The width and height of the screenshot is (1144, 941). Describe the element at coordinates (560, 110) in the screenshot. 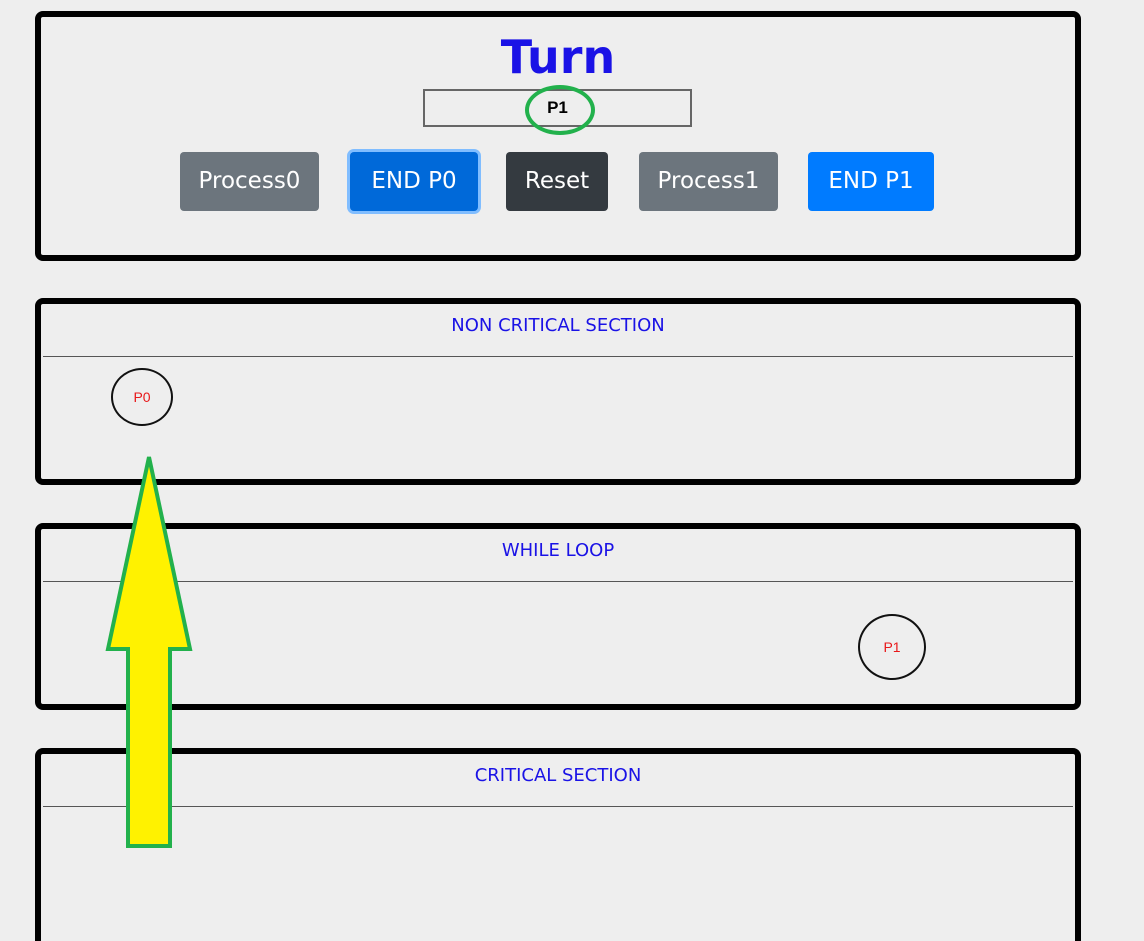

I see `turn-highlight-circle` at that location.